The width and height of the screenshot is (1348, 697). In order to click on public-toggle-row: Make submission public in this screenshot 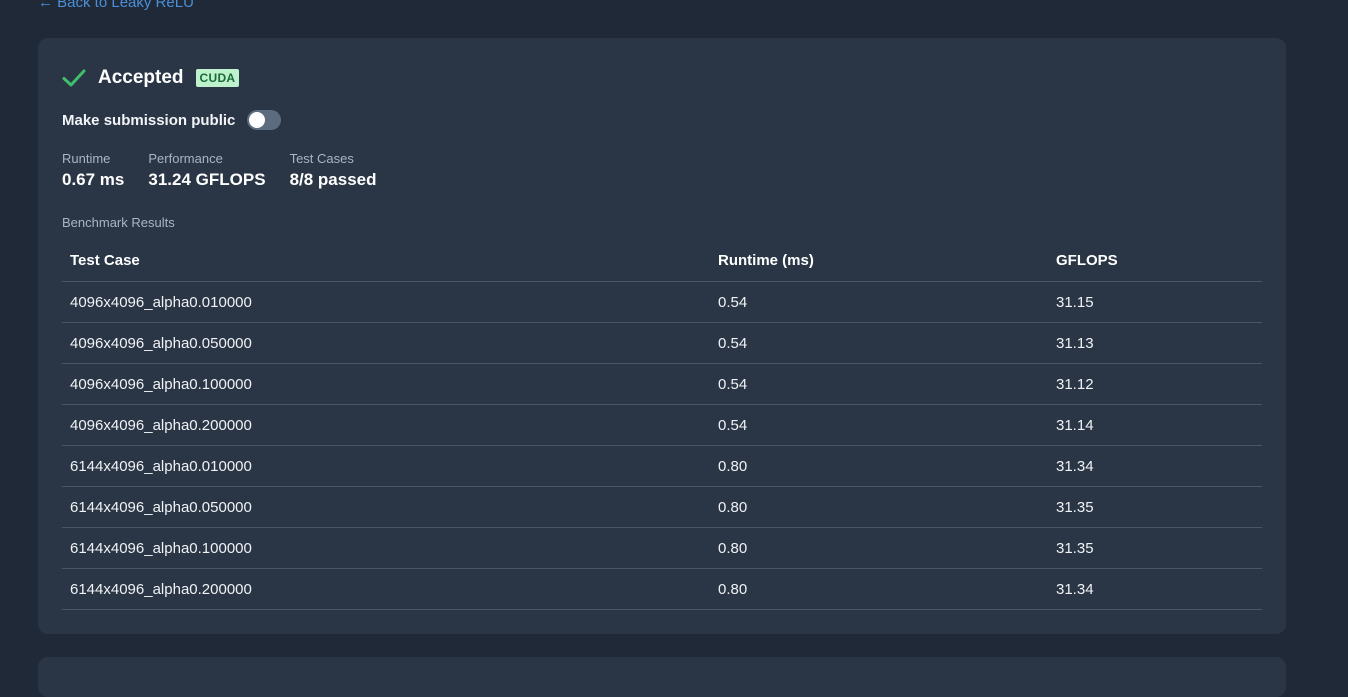, I will do `click(172, 120)`.